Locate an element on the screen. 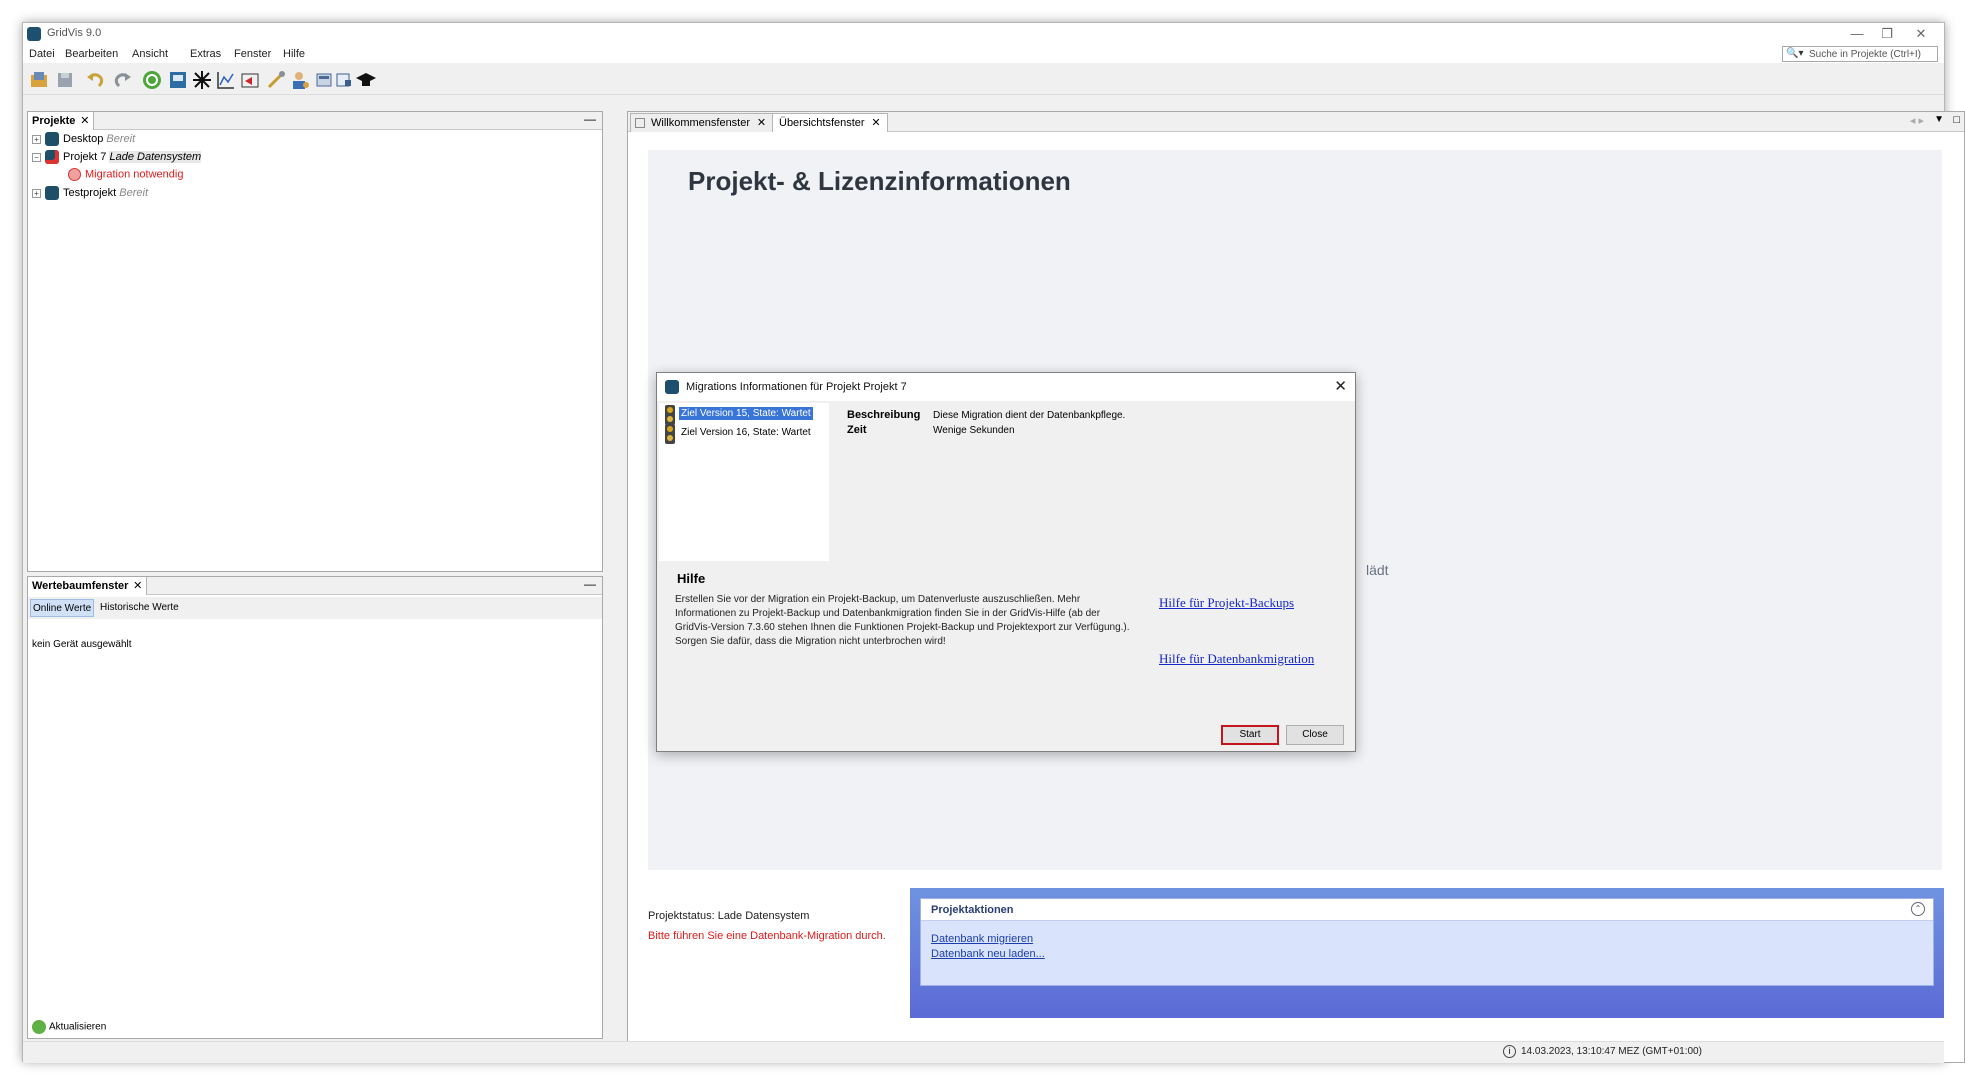 The image size is (1965, 1082). tab-label: Willkommensfenster is located at coordinates (701, 123).